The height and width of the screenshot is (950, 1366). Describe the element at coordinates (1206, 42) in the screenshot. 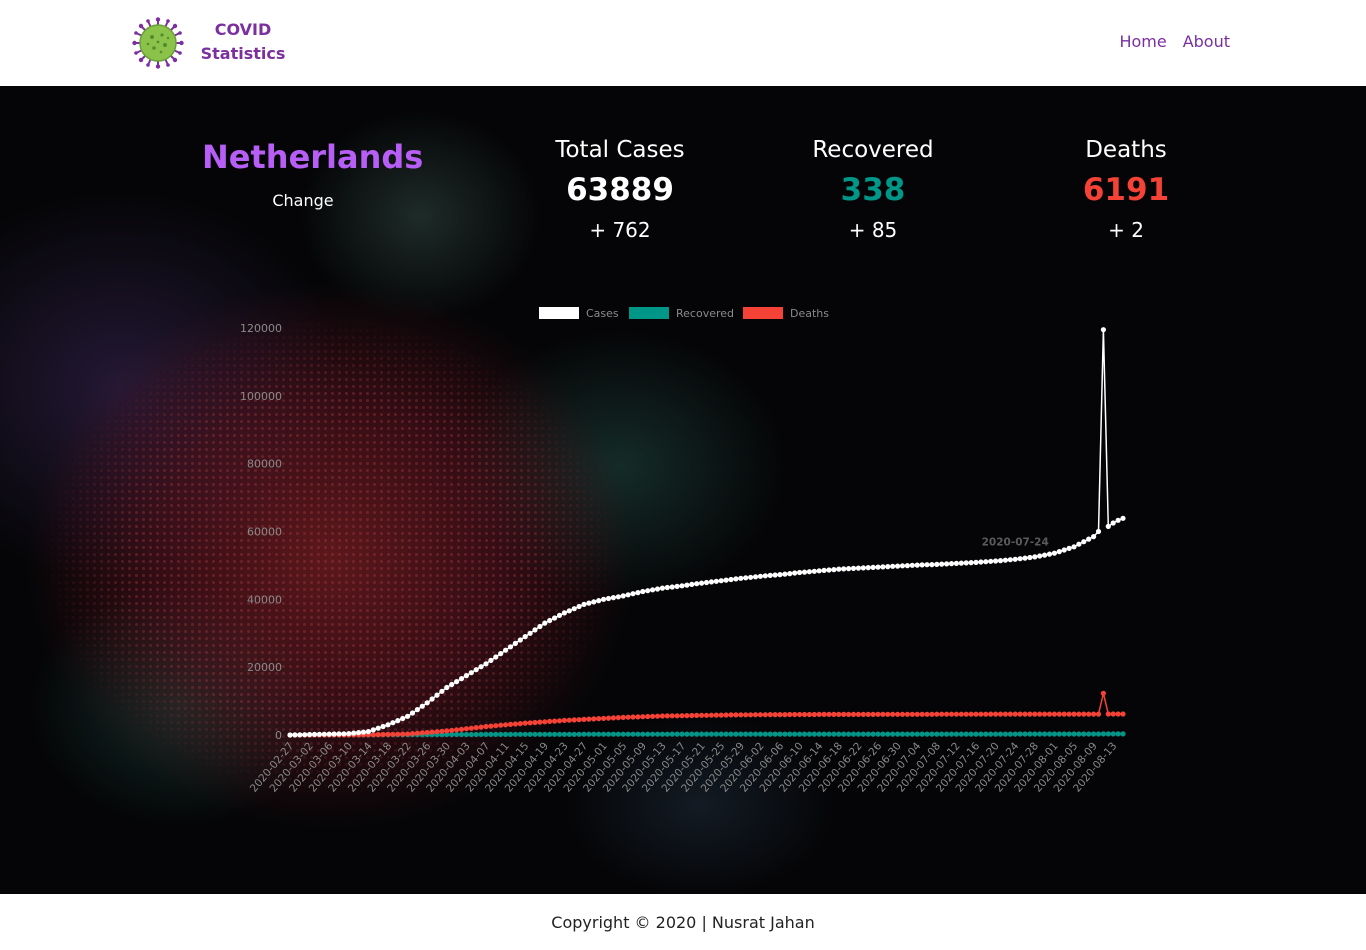

I see `nav-about-link: About` at that location.